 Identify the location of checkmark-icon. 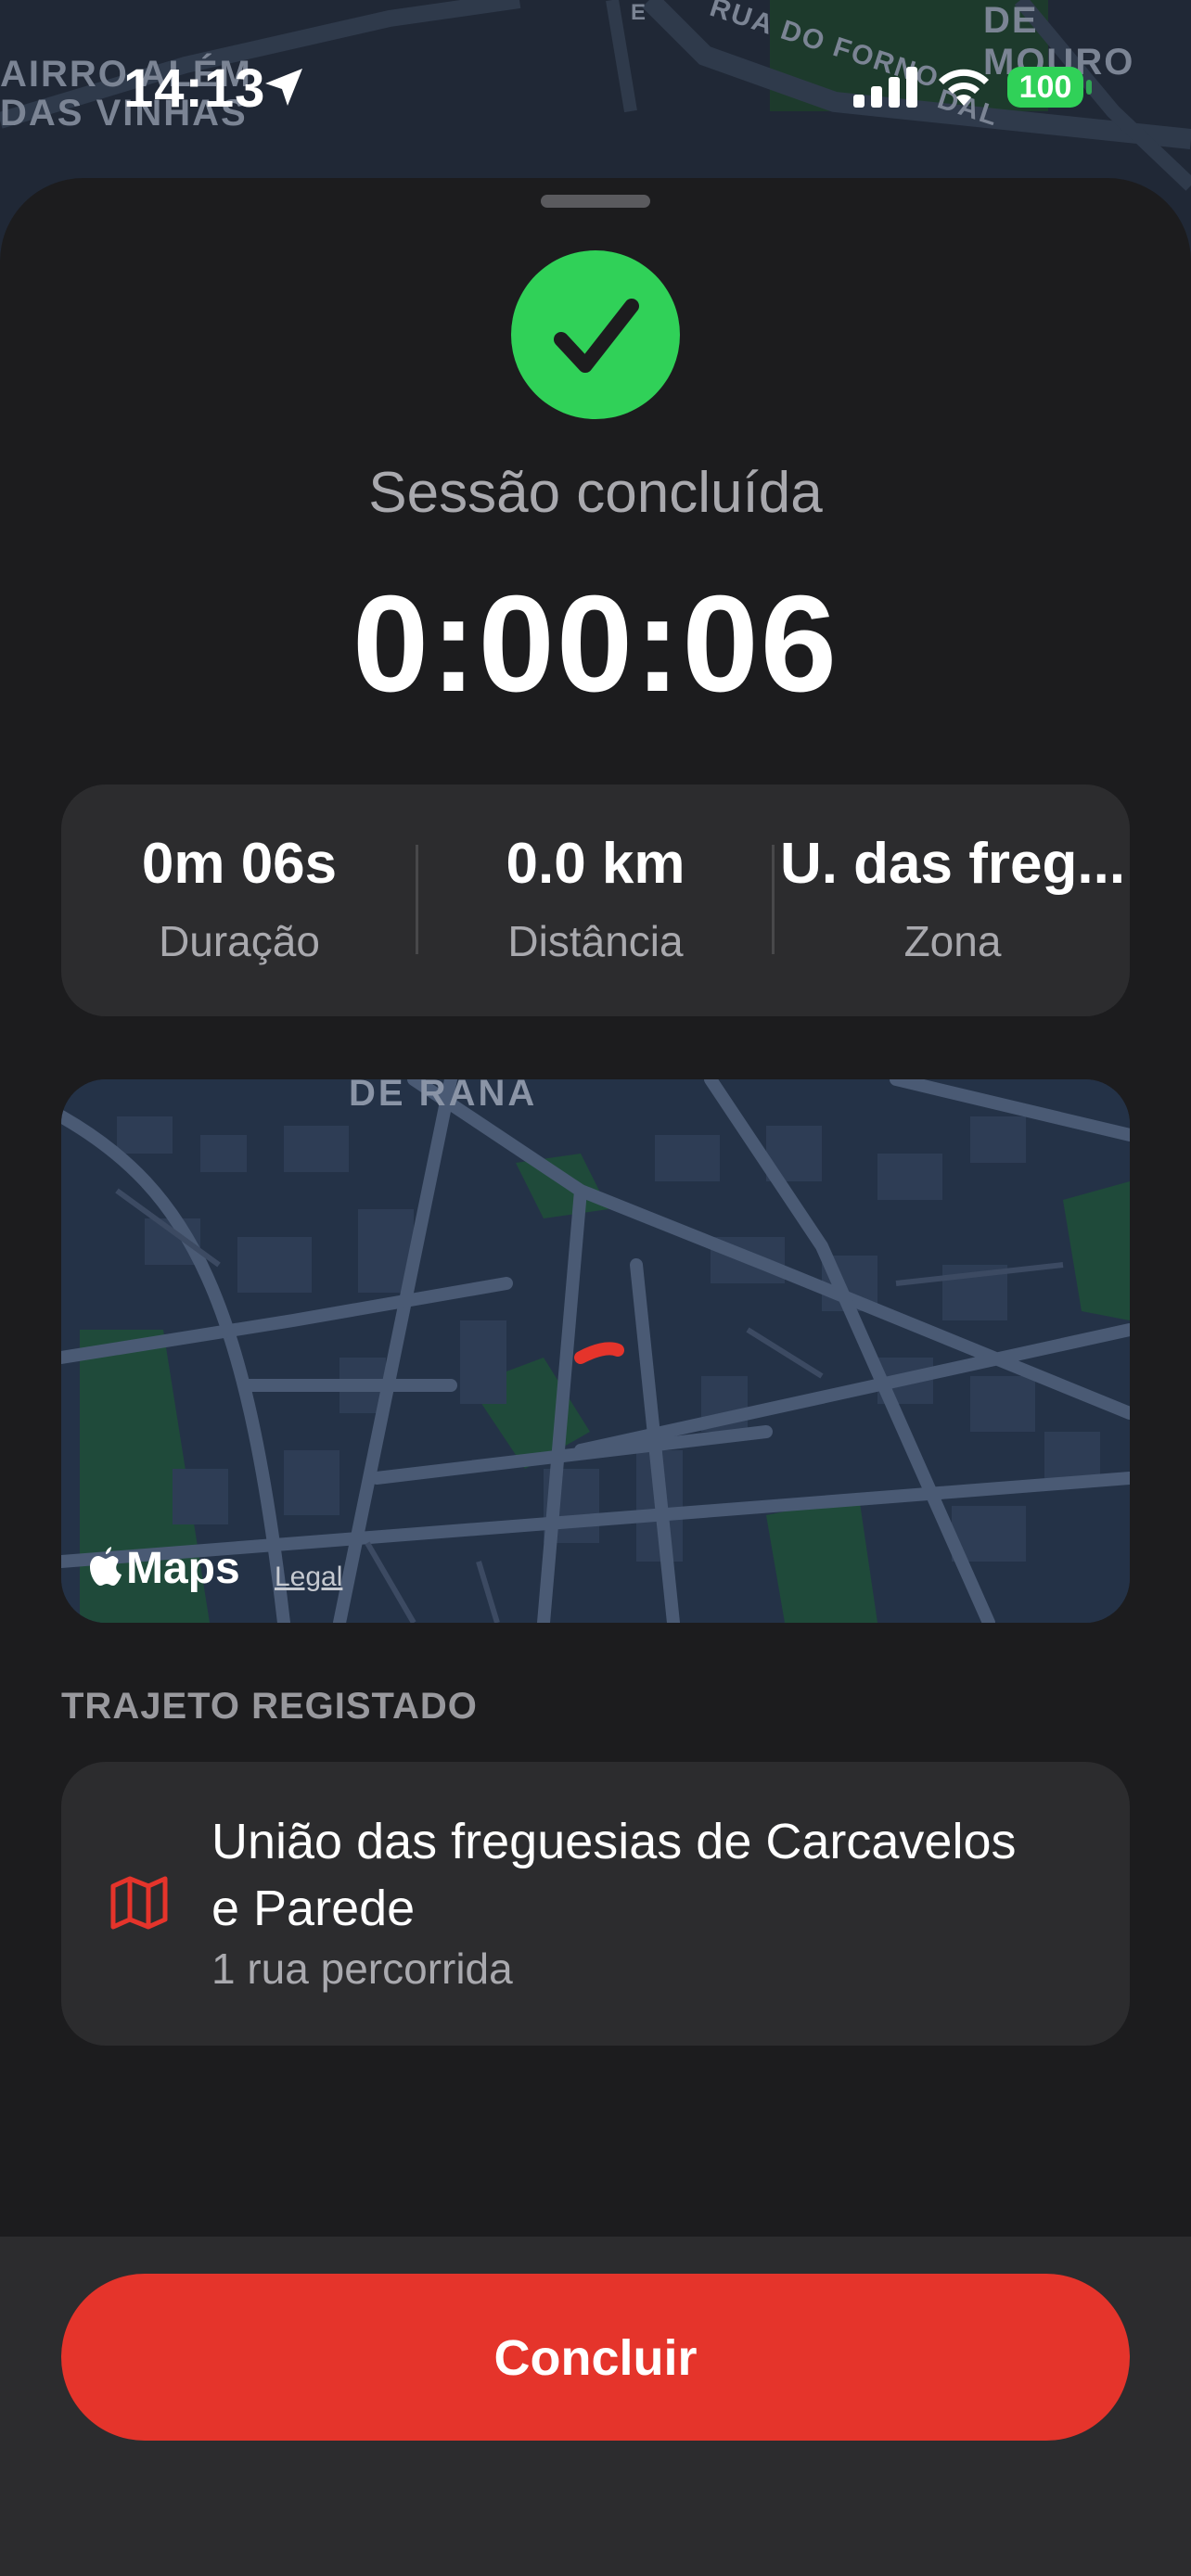
(595, 334).